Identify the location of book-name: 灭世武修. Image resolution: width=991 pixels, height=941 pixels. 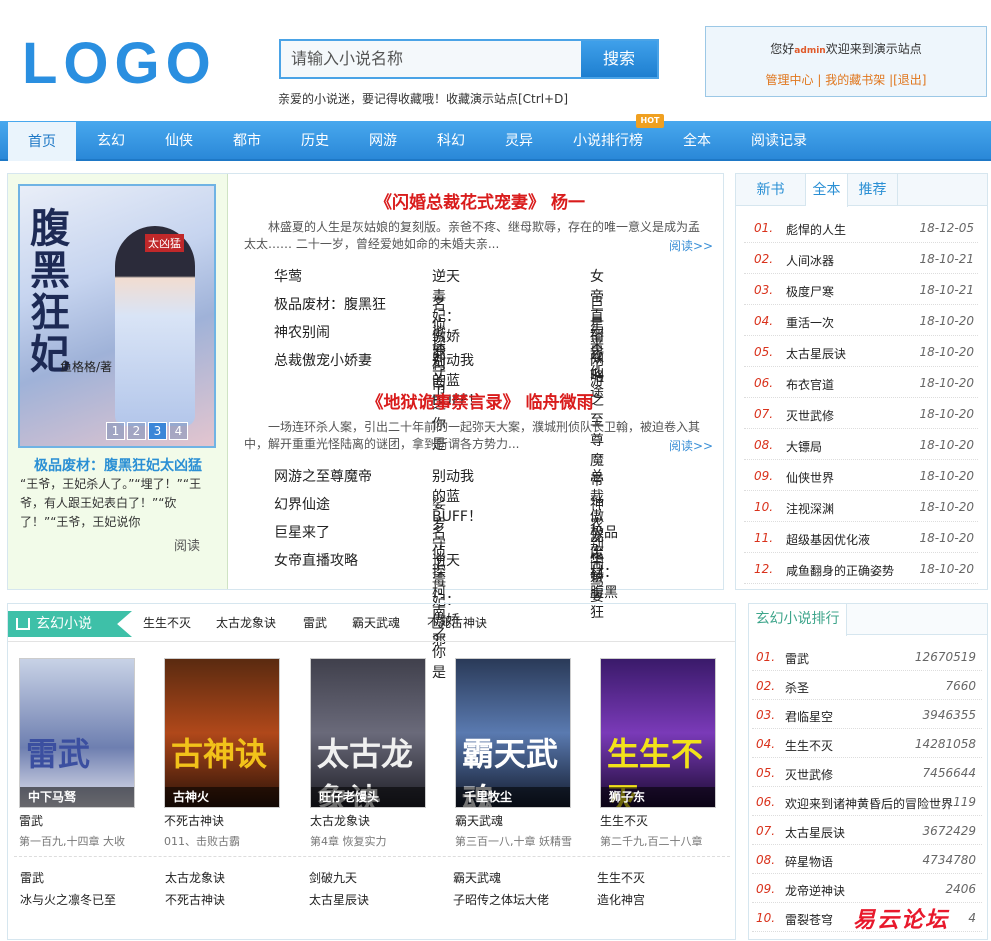
(810, 415).